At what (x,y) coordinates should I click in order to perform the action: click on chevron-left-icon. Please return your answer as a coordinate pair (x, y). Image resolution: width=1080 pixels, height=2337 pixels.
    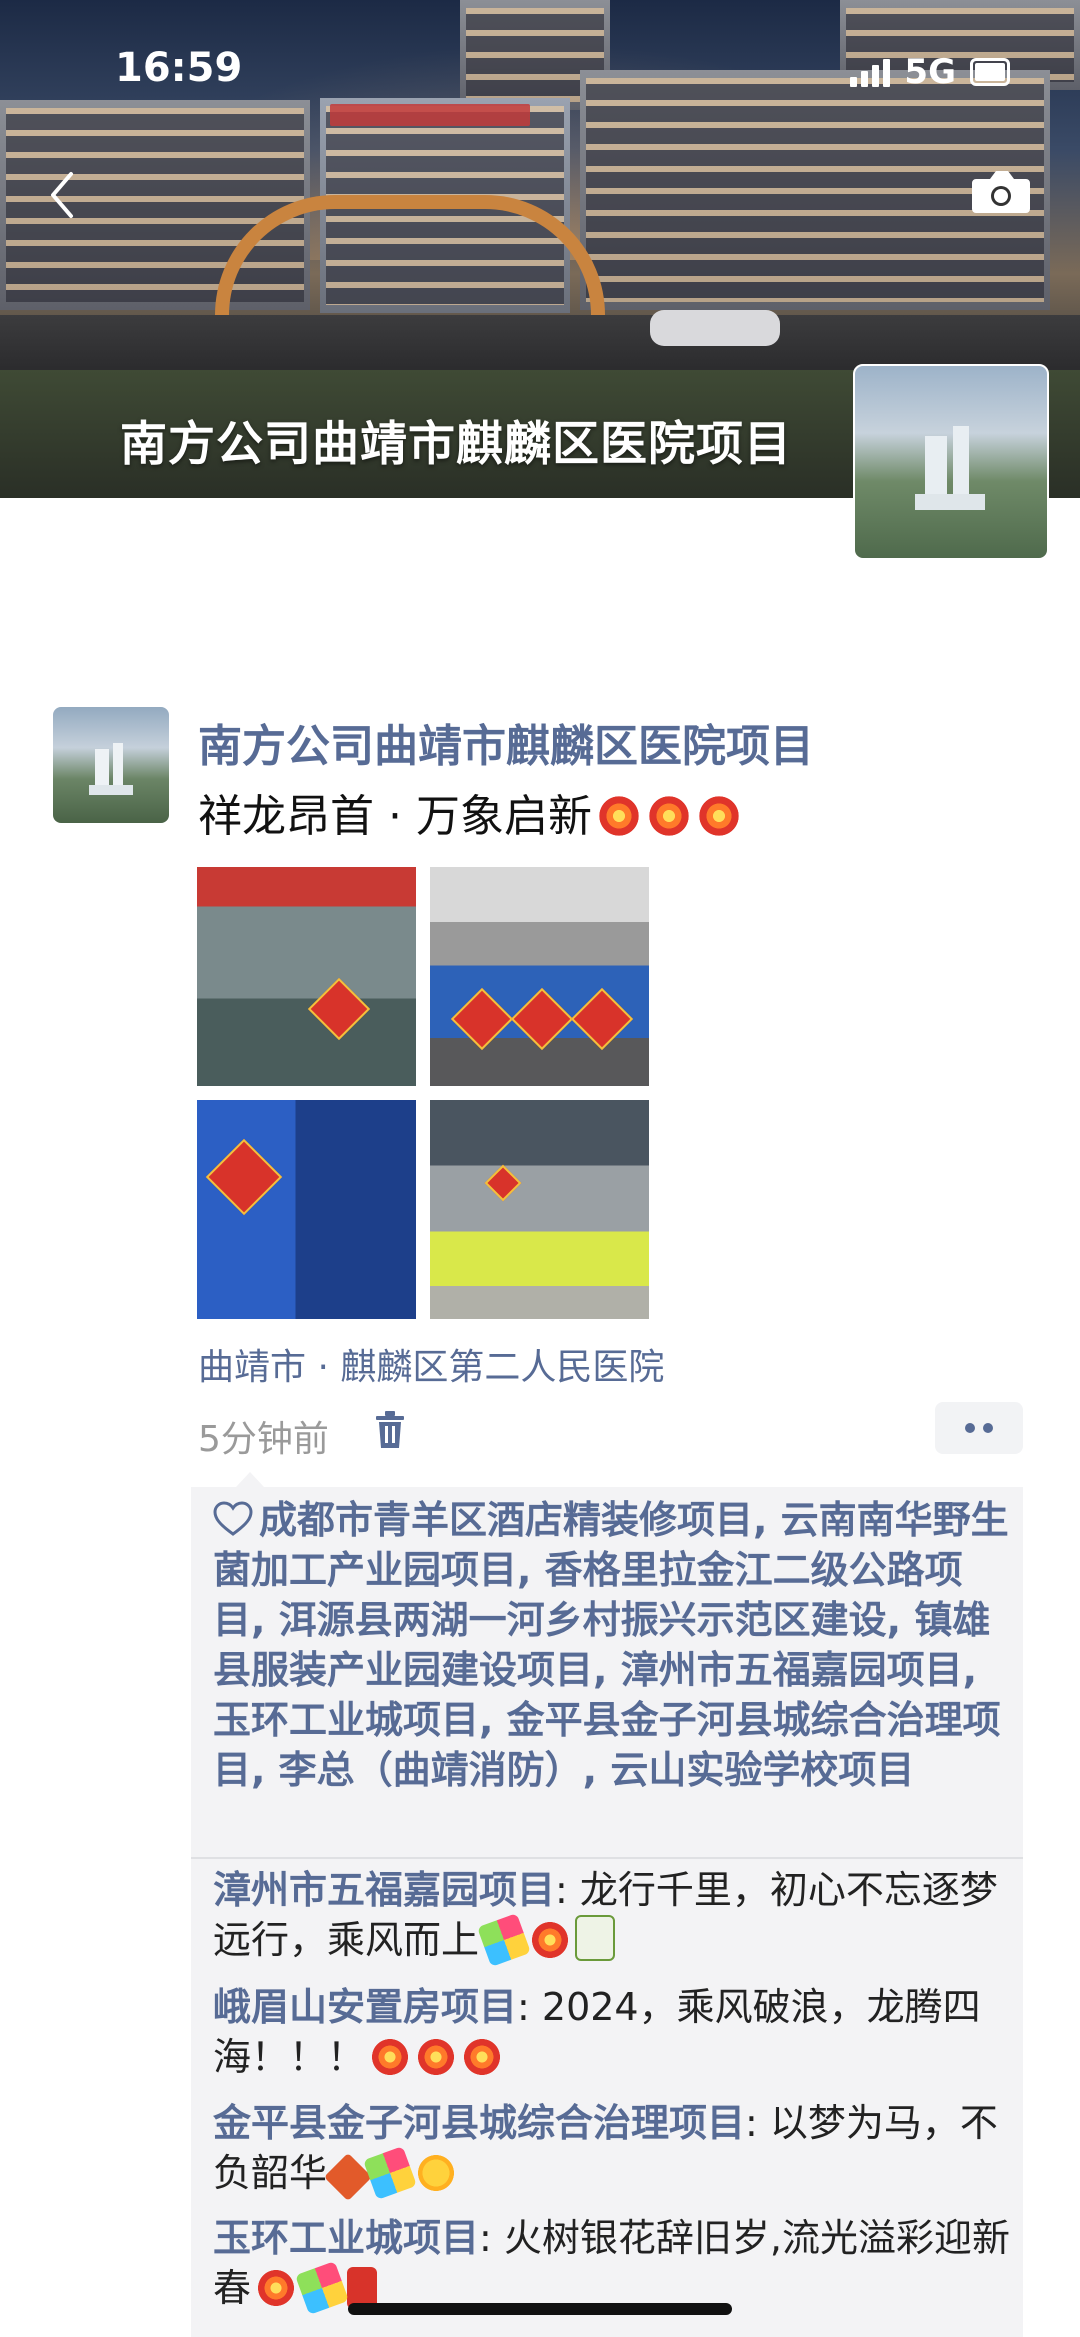
    Looking at the image, I should click on (62, 195).